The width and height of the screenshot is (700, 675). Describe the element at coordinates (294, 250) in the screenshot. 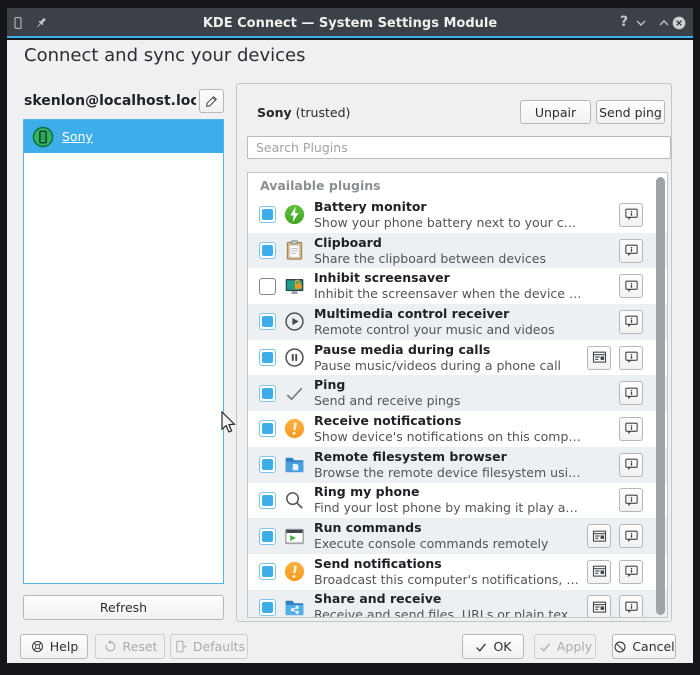

I see `clipboard-icon` at that location.